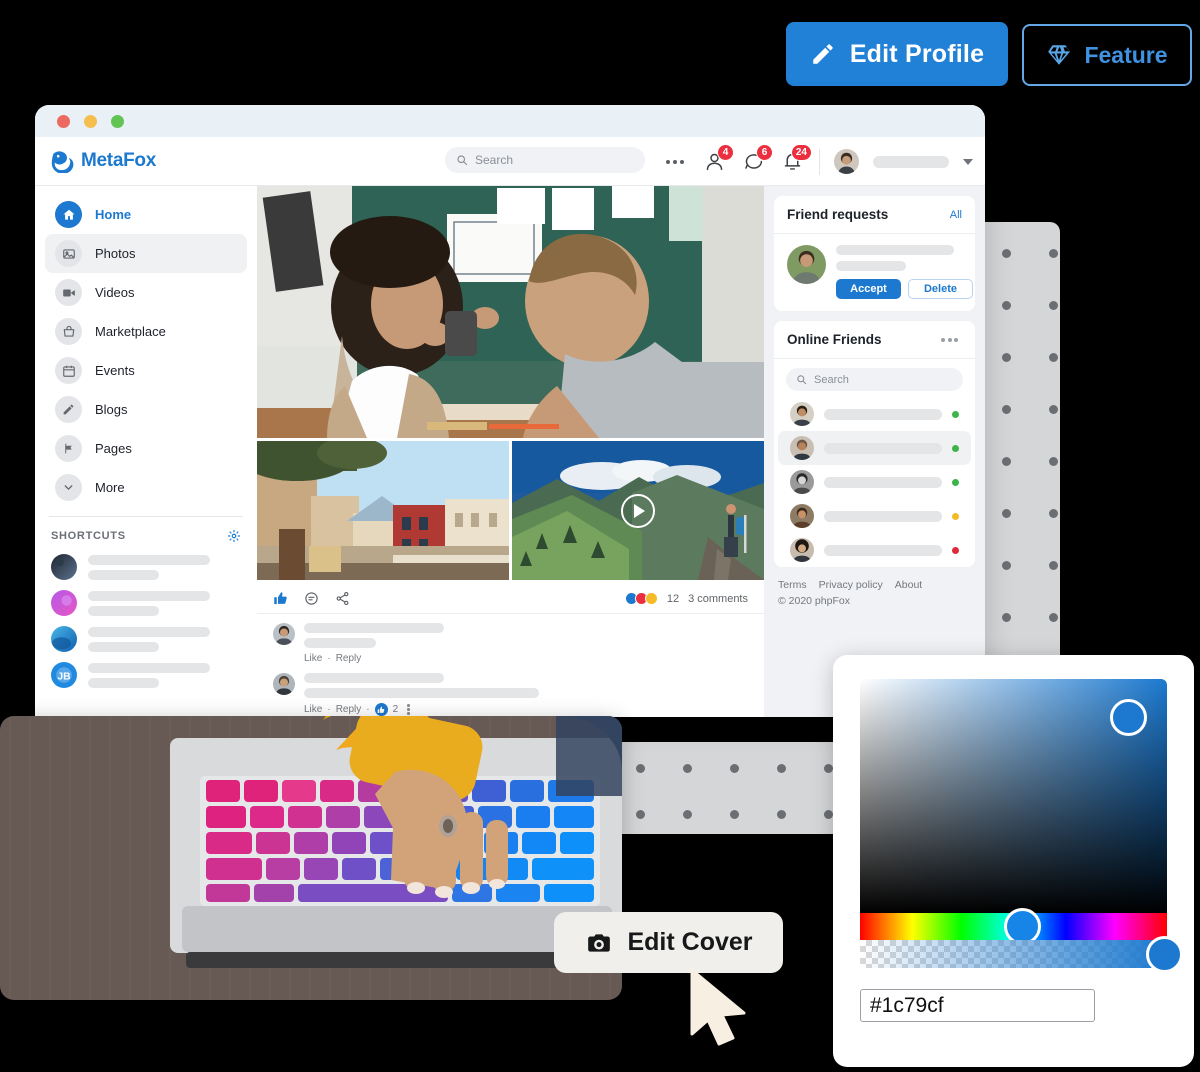 The width and height of the screenshot is (1200, 1072). Describe the element at coordinates (690, 942) in the screenshot. I see `edit-cover-label: Edit Cover` at that location.